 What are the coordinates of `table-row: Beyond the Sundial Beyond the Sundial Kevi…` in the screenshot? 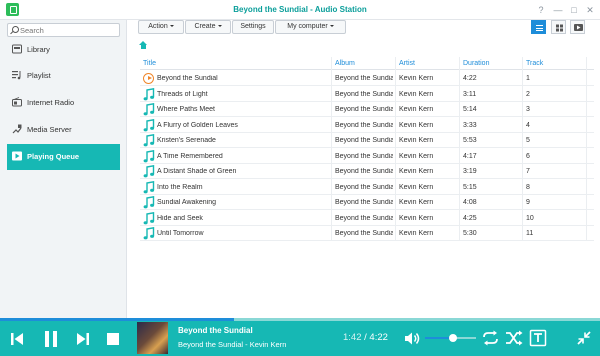 It's located at (367, 78).